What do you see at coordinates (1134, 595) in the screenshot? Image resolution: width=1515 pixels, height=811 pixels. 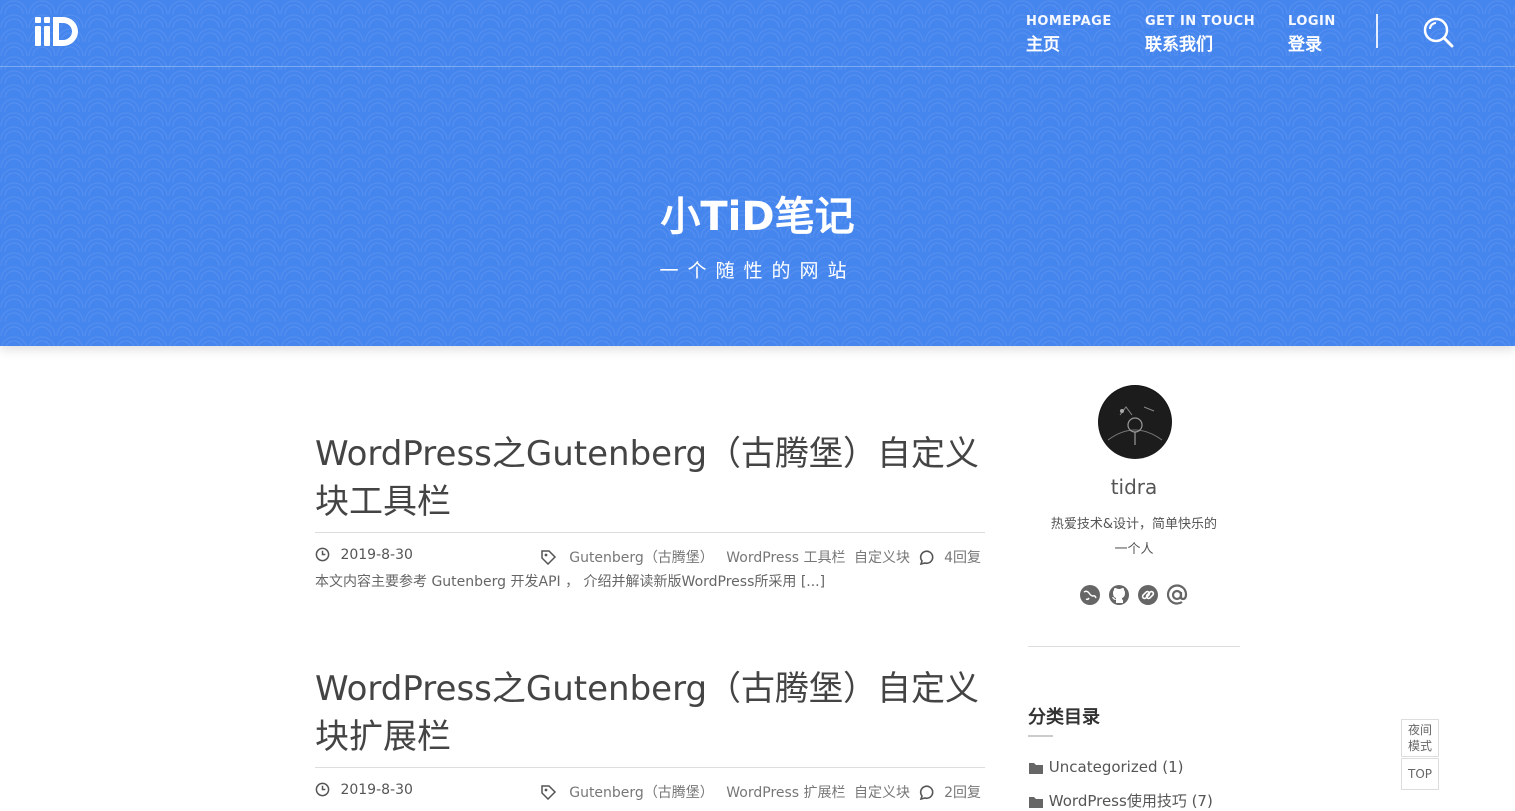 I see `social-links` at bounding box center [1134, 595].